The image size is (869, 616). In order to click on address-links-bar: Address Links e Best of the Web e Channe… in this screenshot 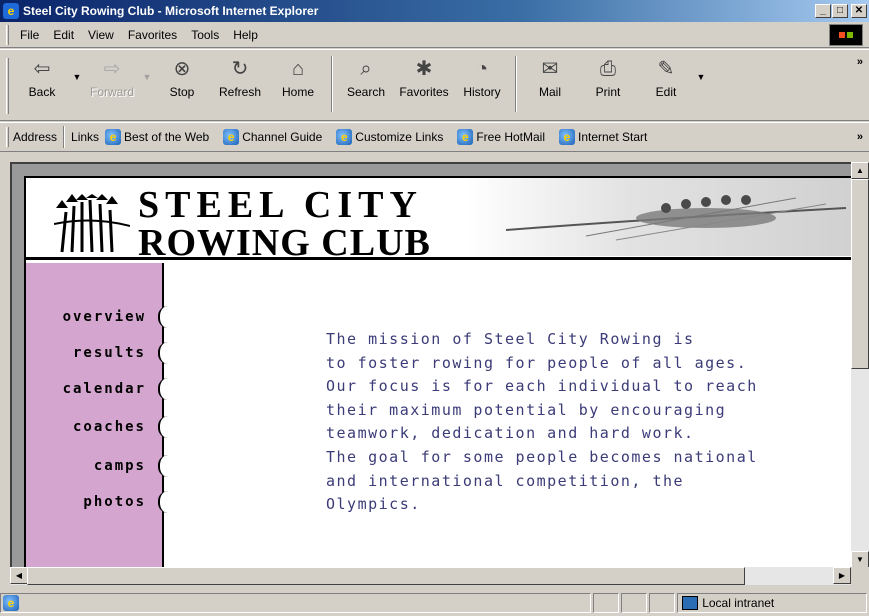, I will do `click(434, 137)`.